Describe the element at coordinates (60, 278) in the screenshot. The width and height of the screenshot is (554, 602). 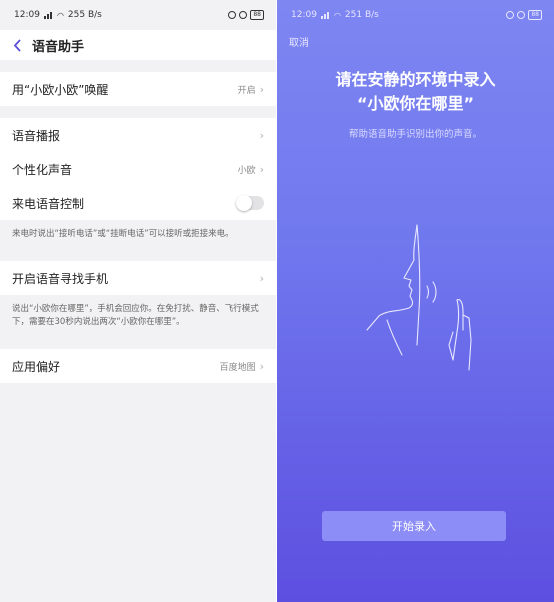
I see `find-phone-label: 开启语音寻找手机` at that location.